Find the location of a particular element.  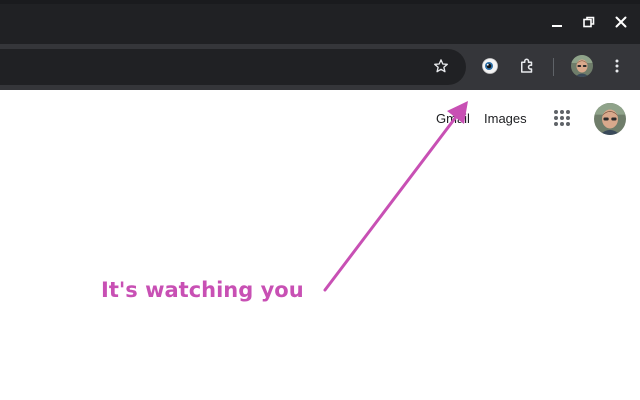

close-icon is located at coordinates (621, 22).